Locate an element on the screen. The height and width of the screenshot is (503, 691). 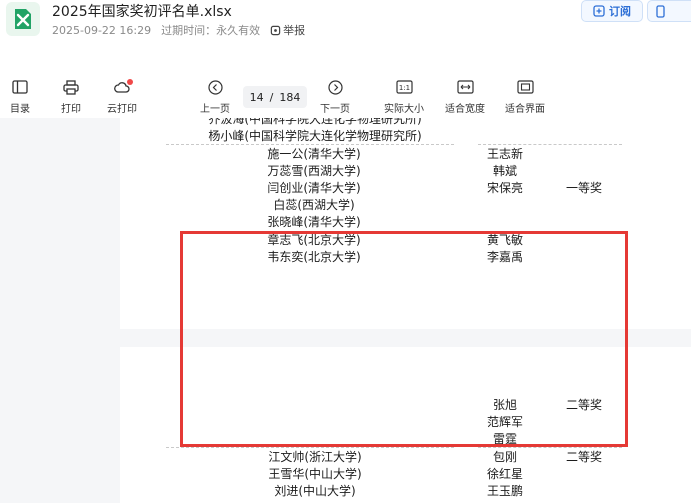
fit-width-button: 适合宽度 is located at coordinates (465, 96).